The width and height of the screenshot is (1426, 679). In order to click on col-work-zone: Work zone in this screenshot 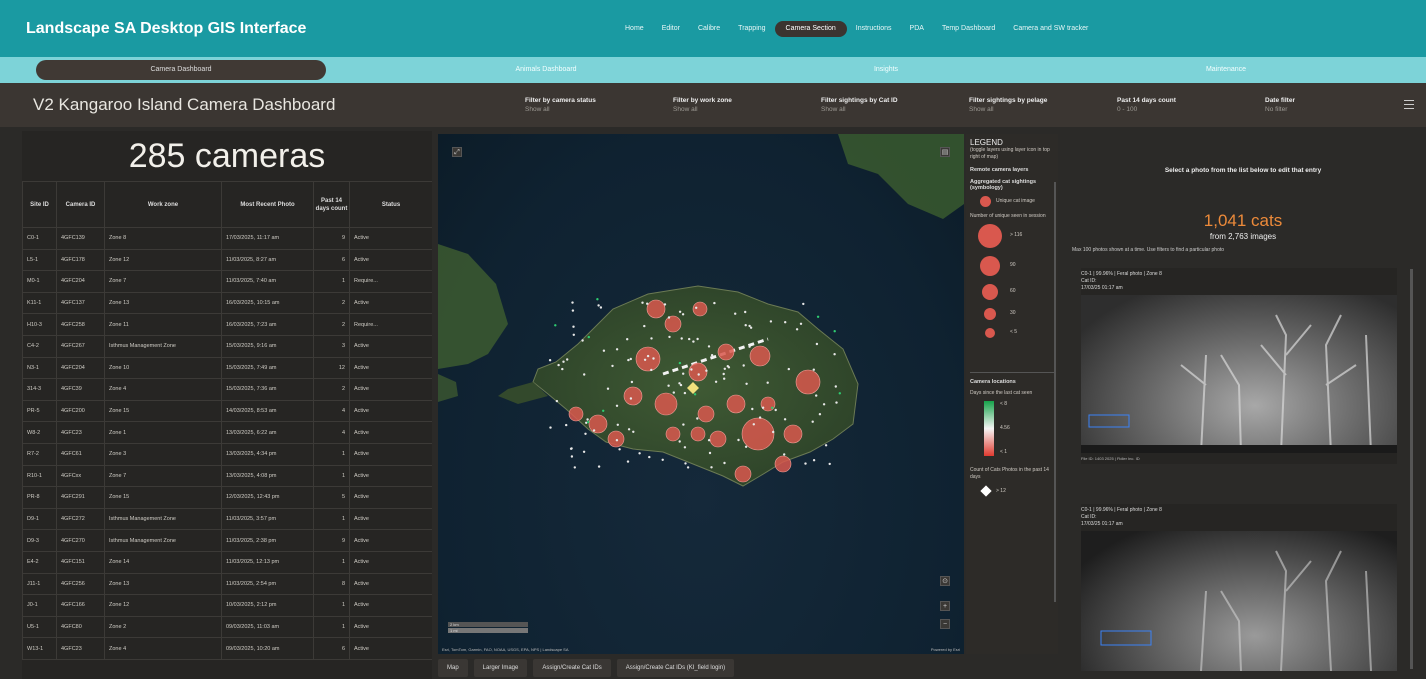, I will do `click(163, 204)`.